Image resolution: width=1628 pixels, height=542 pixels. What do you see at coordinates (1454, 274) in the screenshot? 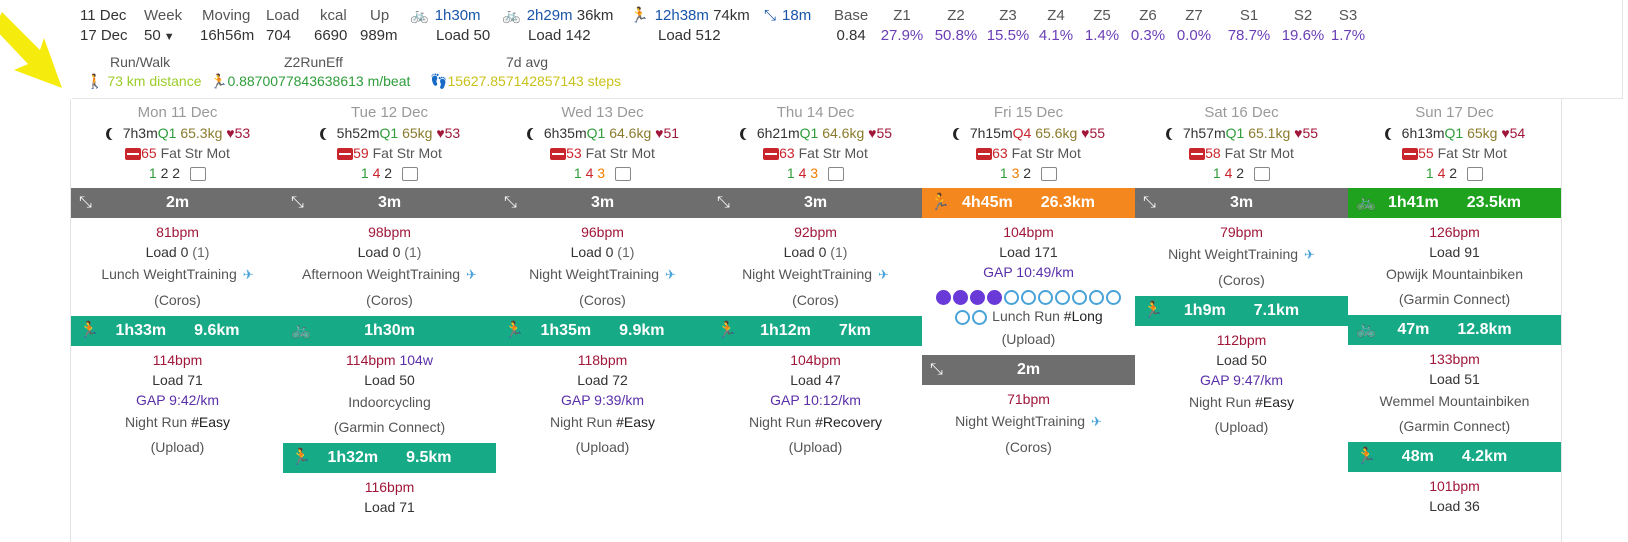
I see `activity-name: Opwijk Mountainbiken` at bounding box center [1454, 274].